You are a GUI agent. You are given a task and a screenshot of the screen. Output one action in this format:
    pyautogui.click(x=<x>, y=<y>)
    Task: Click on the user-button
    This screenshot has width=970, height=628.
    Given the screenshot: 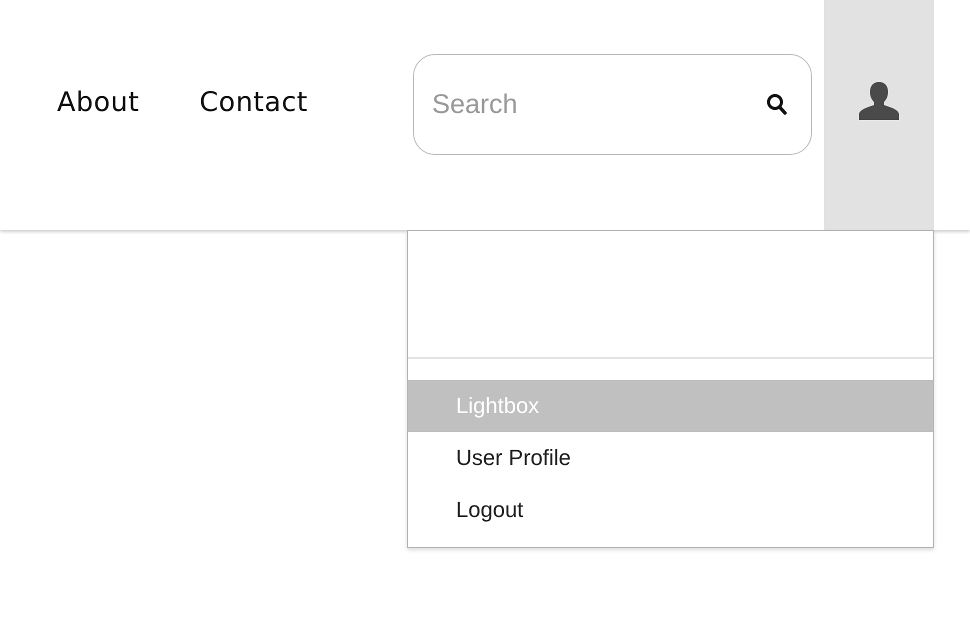 What is the action you would take?
    pyautogui.click(x=879, y=115)
    